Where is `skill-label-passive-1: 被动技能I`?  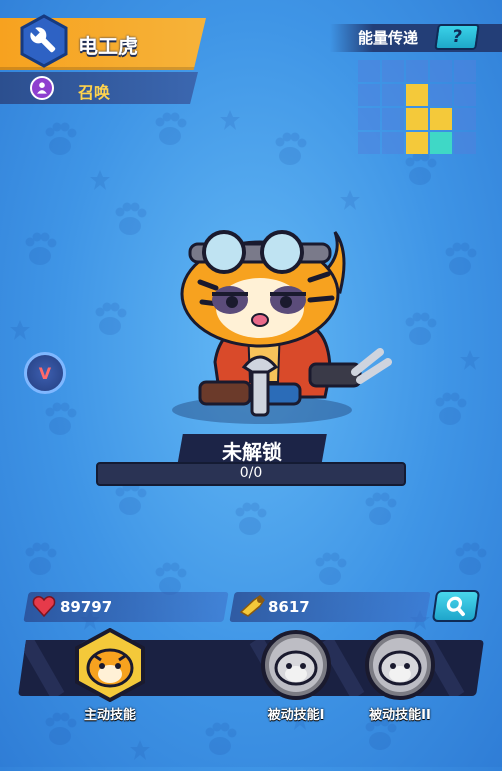
skill-label-passive-1: 被动技能I is located at coordinates (296, 715).